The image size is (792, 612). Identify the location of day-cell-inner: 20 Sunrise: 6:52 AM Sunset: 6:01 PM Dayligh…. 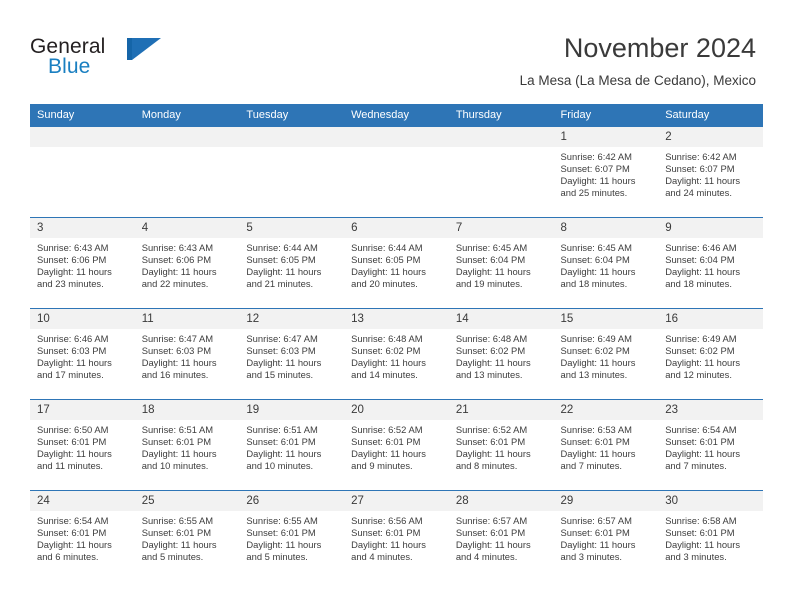
(396, 444).